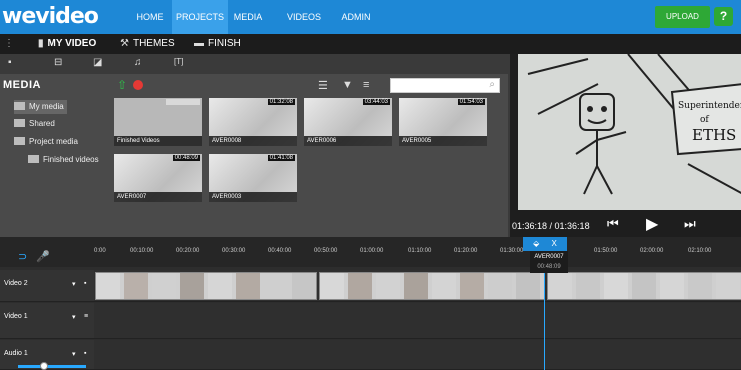 The width and height of the screenshot is (741, 370). I want to click on tab-themes: ⚒ THEMES, so click(147, 44).